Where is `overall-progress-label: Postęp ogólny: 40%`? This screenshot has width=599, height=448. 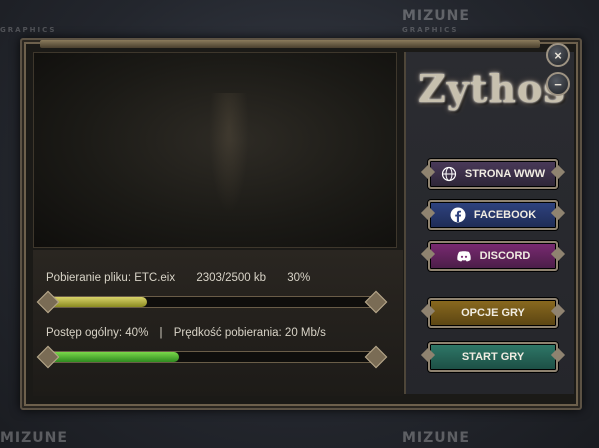 overall-progress-label: Postęp ogólny: 40% is located at coordinates (97, 333).